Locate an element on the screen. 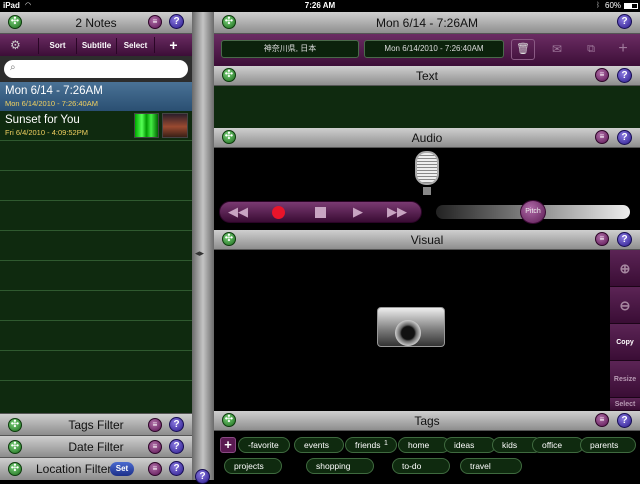  tag-count-badge: 1 is located at coordinates (386, 443).